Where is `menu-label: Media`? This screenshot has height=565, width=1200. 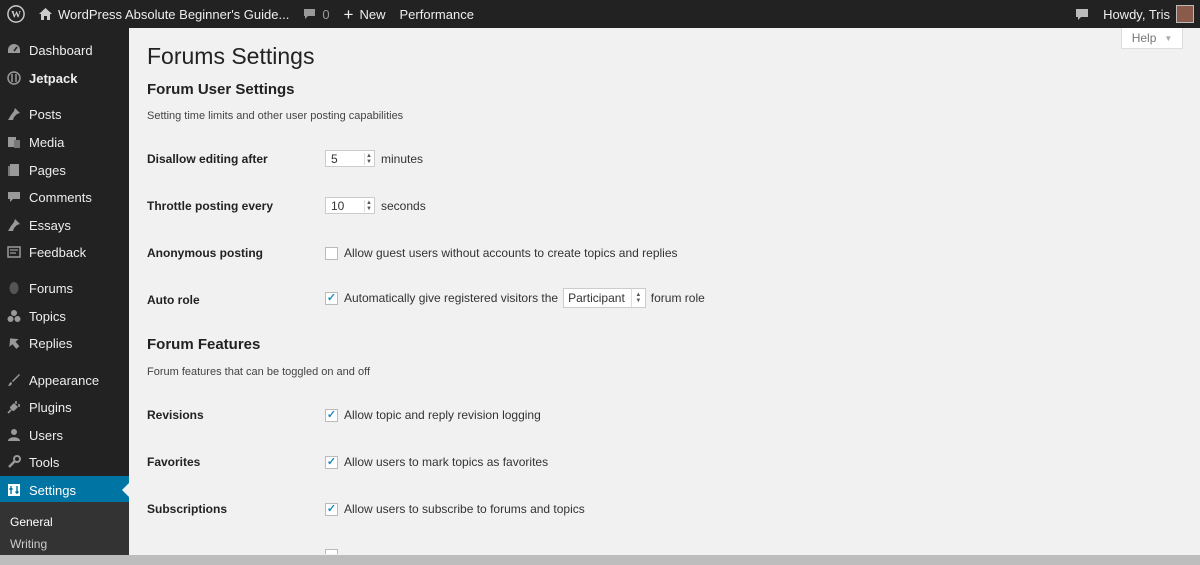
menu-label: Media is located at coordinates (47, 142).